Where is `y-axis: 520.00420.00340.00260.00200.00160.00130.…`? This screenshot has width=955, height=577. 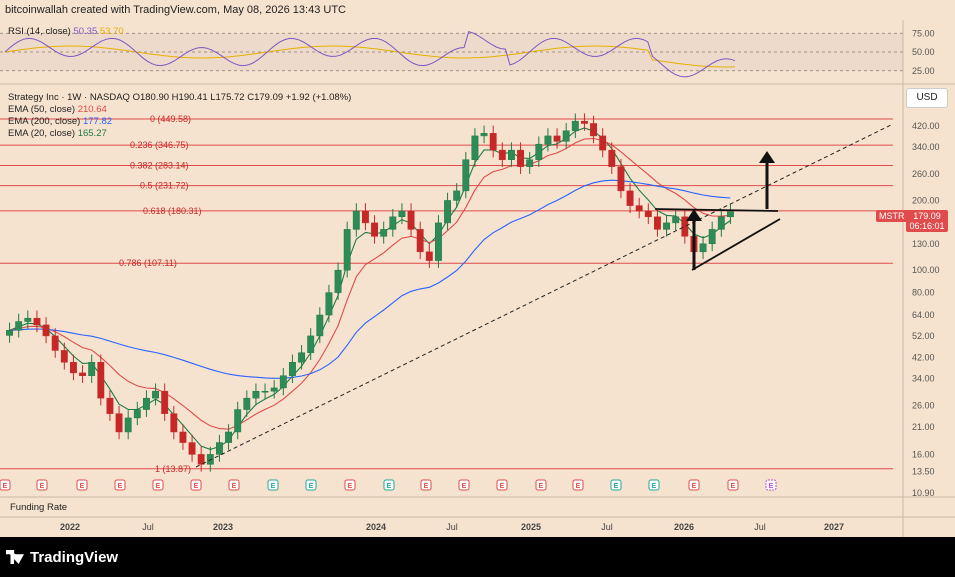
y-axis: 520.00420.00340.00260.00200.00160.00130.… is located at coordinates (926, 298).